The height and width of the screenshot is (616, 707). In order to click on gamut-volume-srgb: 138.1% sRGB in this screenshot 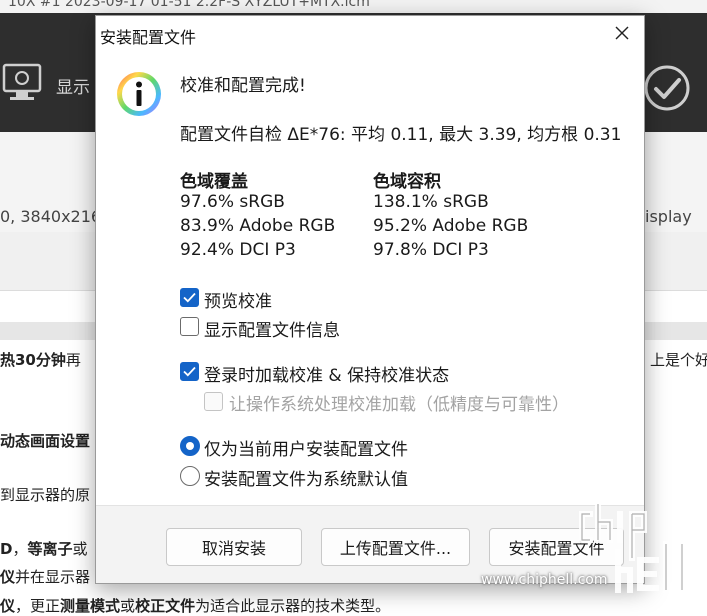, I will do `click(431, 202)`.